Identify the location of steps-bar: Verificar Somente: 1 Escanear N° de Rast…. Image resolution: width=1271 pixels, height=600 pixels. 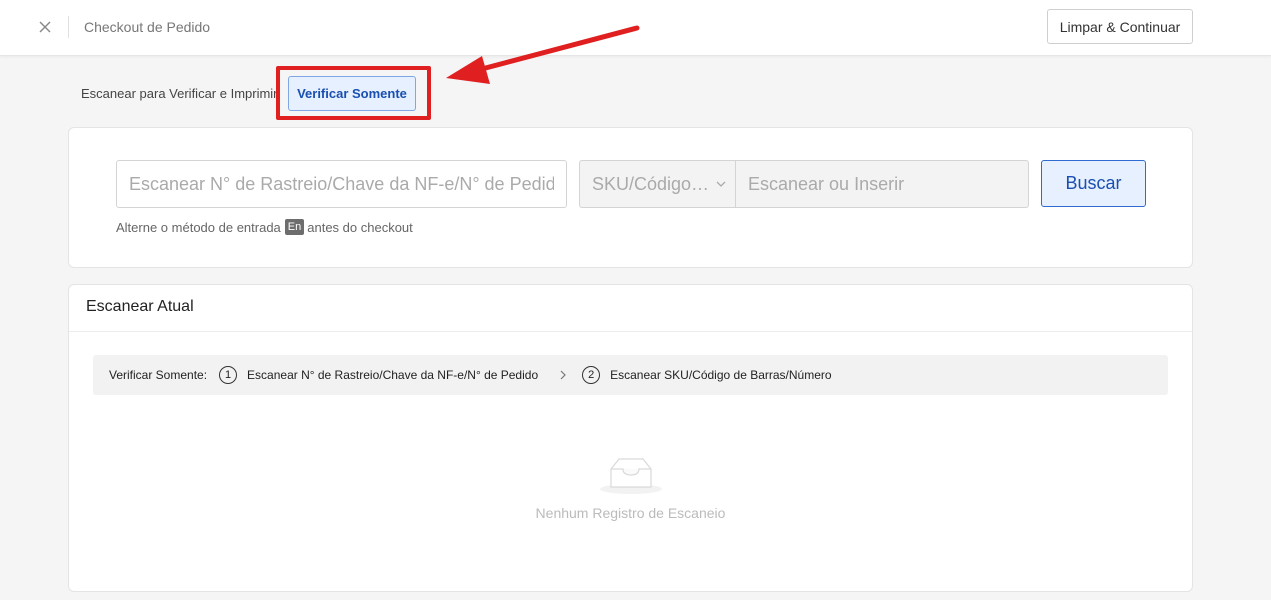
(630, 375).